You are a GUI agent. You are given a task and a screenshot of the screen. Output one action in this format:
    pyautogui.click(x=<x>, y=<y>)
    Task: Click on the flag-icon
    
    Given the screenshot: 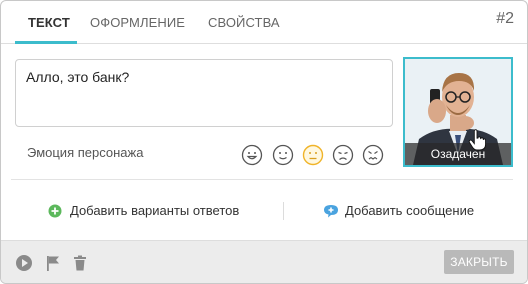 What is the action you would take?
    pyautogui.click(x=53, y=263)
    